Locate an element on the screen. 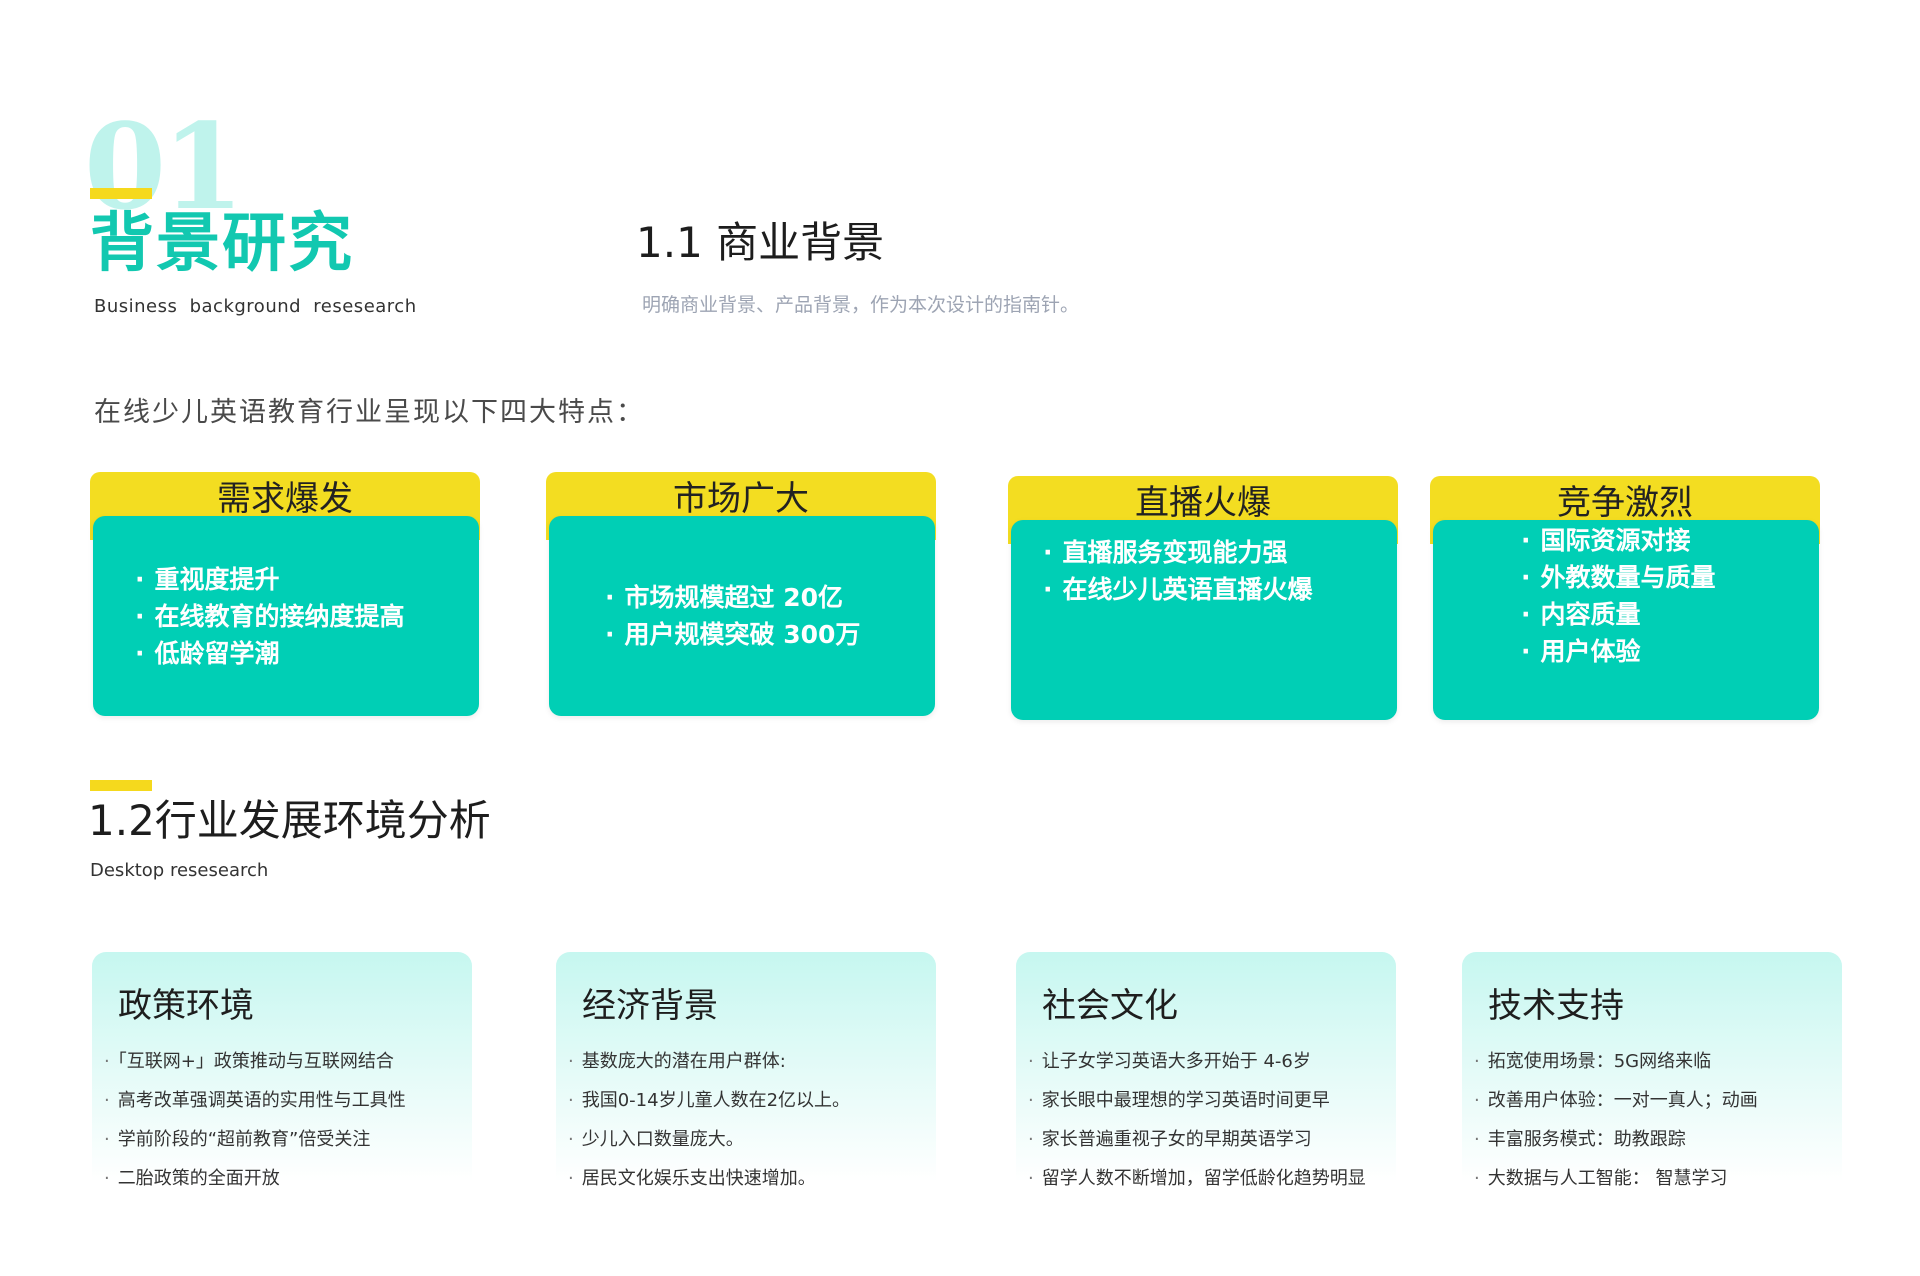  feature-item: 低龄留学潮 is located at coordinates (307, 653).